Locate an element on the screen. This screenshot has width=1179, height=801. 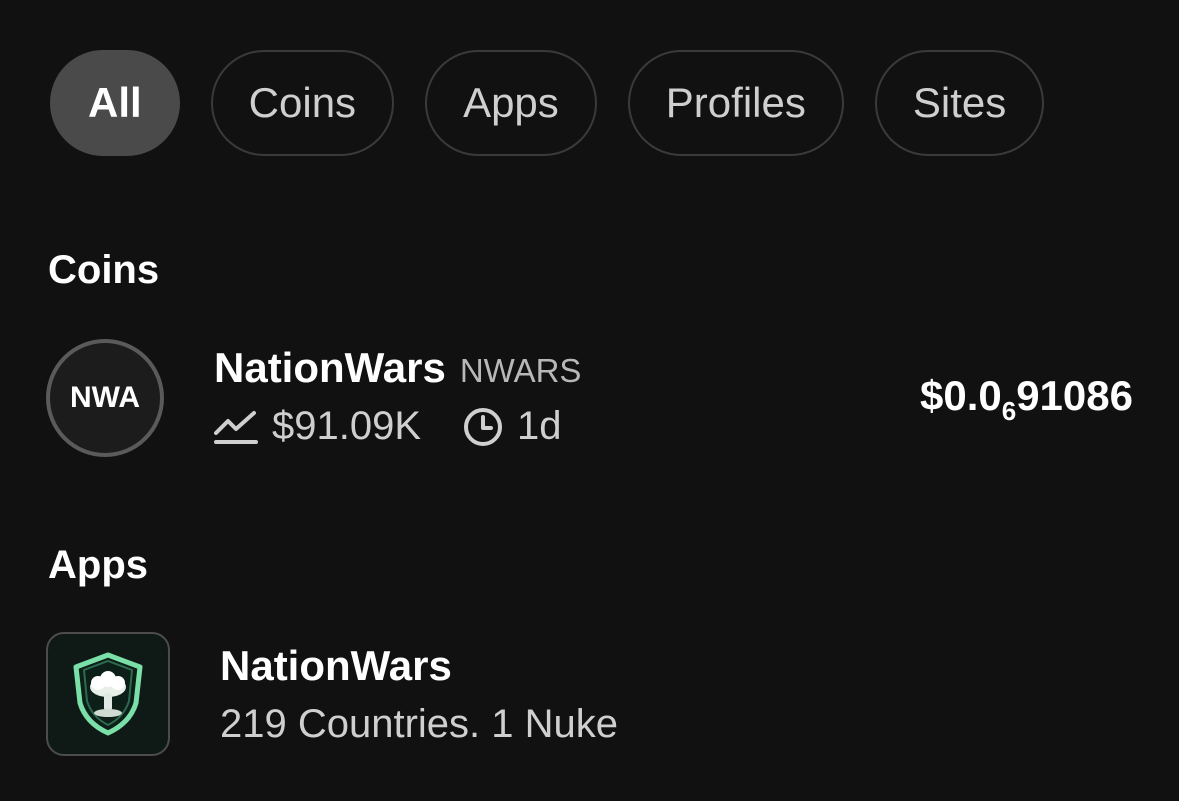
filter-chips: All Coins Apps Profiles Sites is located at coordinates (547, 103).